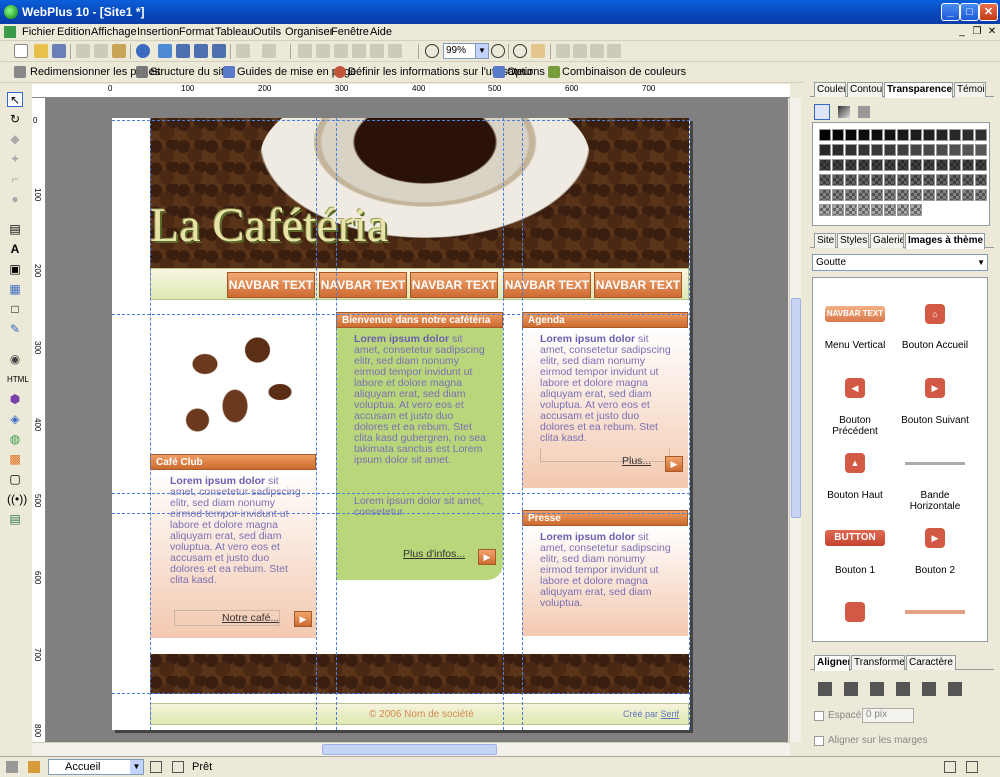  I want to click on previous-button-icon: ◀, so click(855, 388).